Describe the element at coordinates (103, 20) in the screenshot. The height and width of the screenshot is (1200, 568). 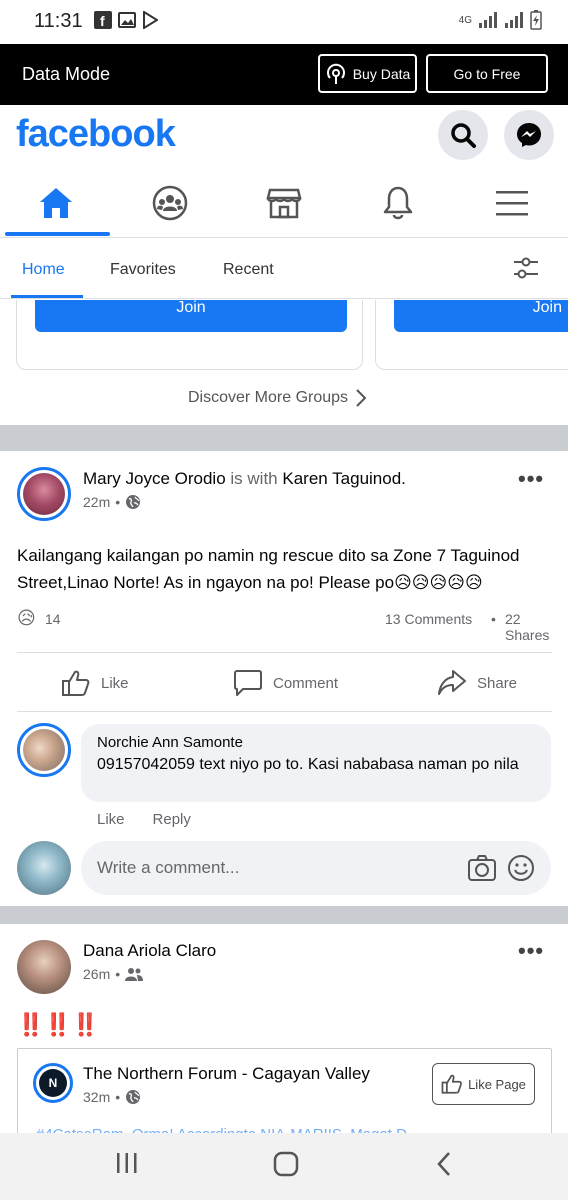
I see `facebook-notification-icon: f` at that location.